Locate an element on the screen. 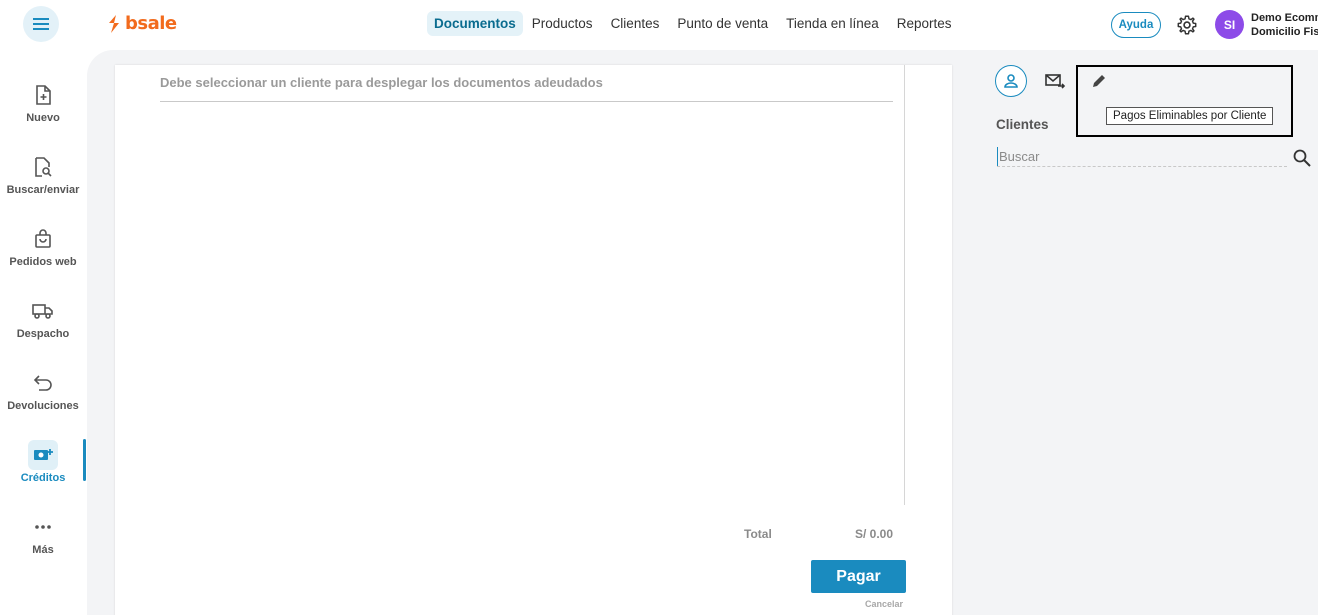 Image resolution: width=1318 pixels, height=615 pixels. truck-icon is located at coordinates (43, 311).